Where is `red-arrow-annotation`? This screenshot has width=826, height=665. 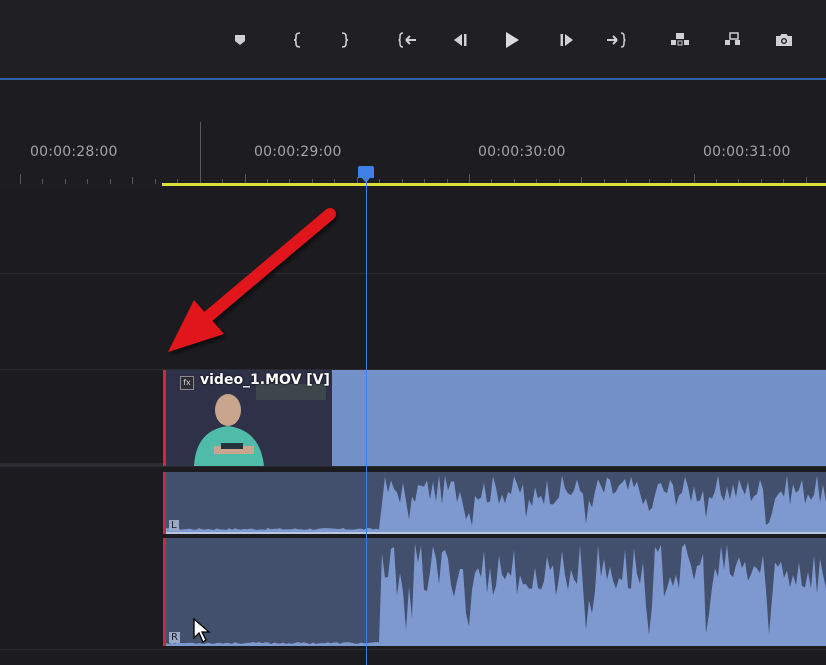
red-arrow-annotation is located at coordinates (252, 280).